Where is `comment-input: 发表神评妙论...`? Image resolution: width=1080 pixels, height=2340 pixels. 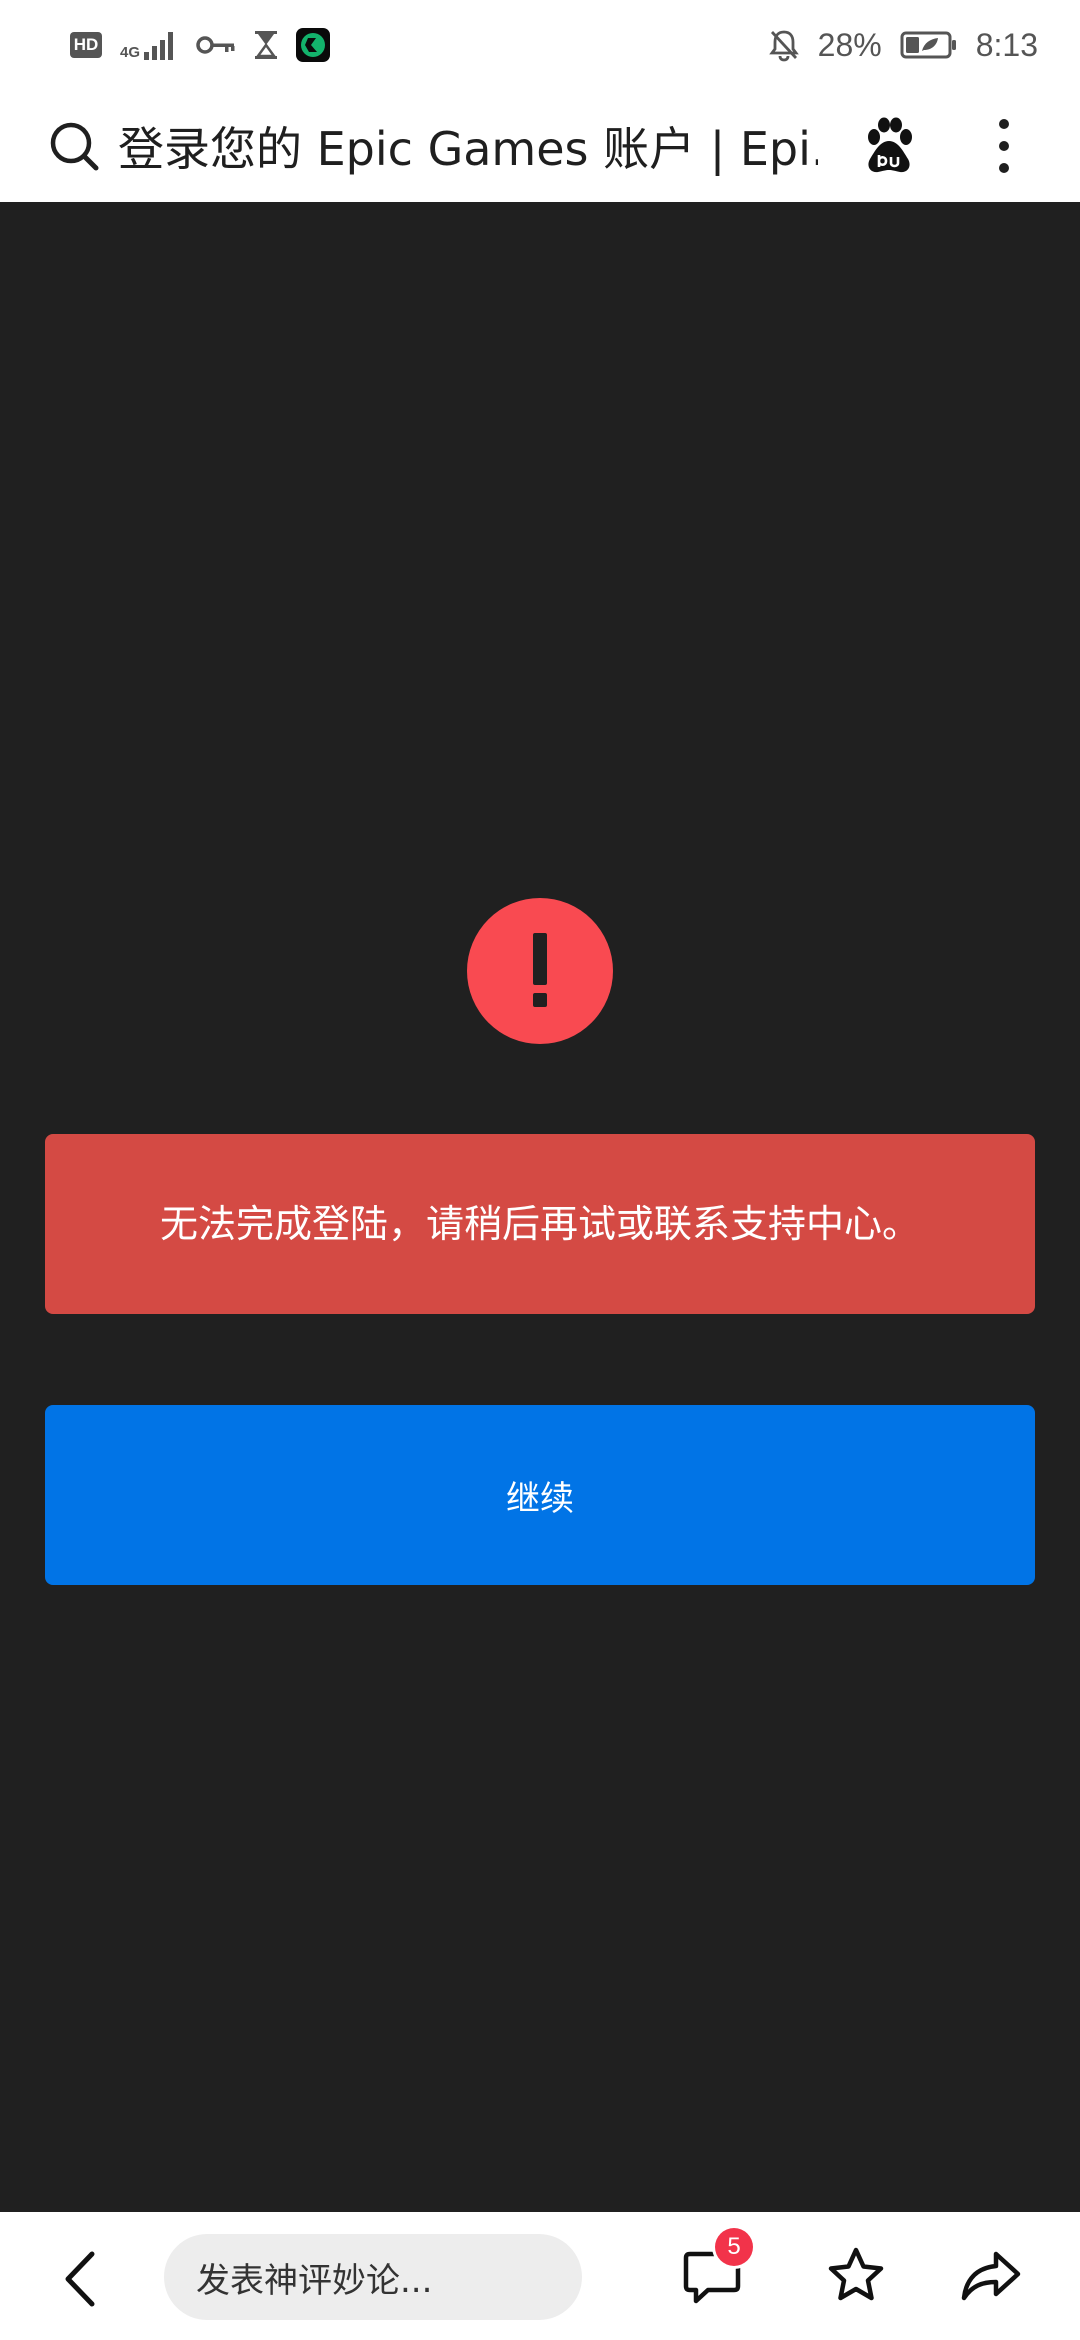
comment-input: 发表神评妙论... is located at coordinates (373, 2277).